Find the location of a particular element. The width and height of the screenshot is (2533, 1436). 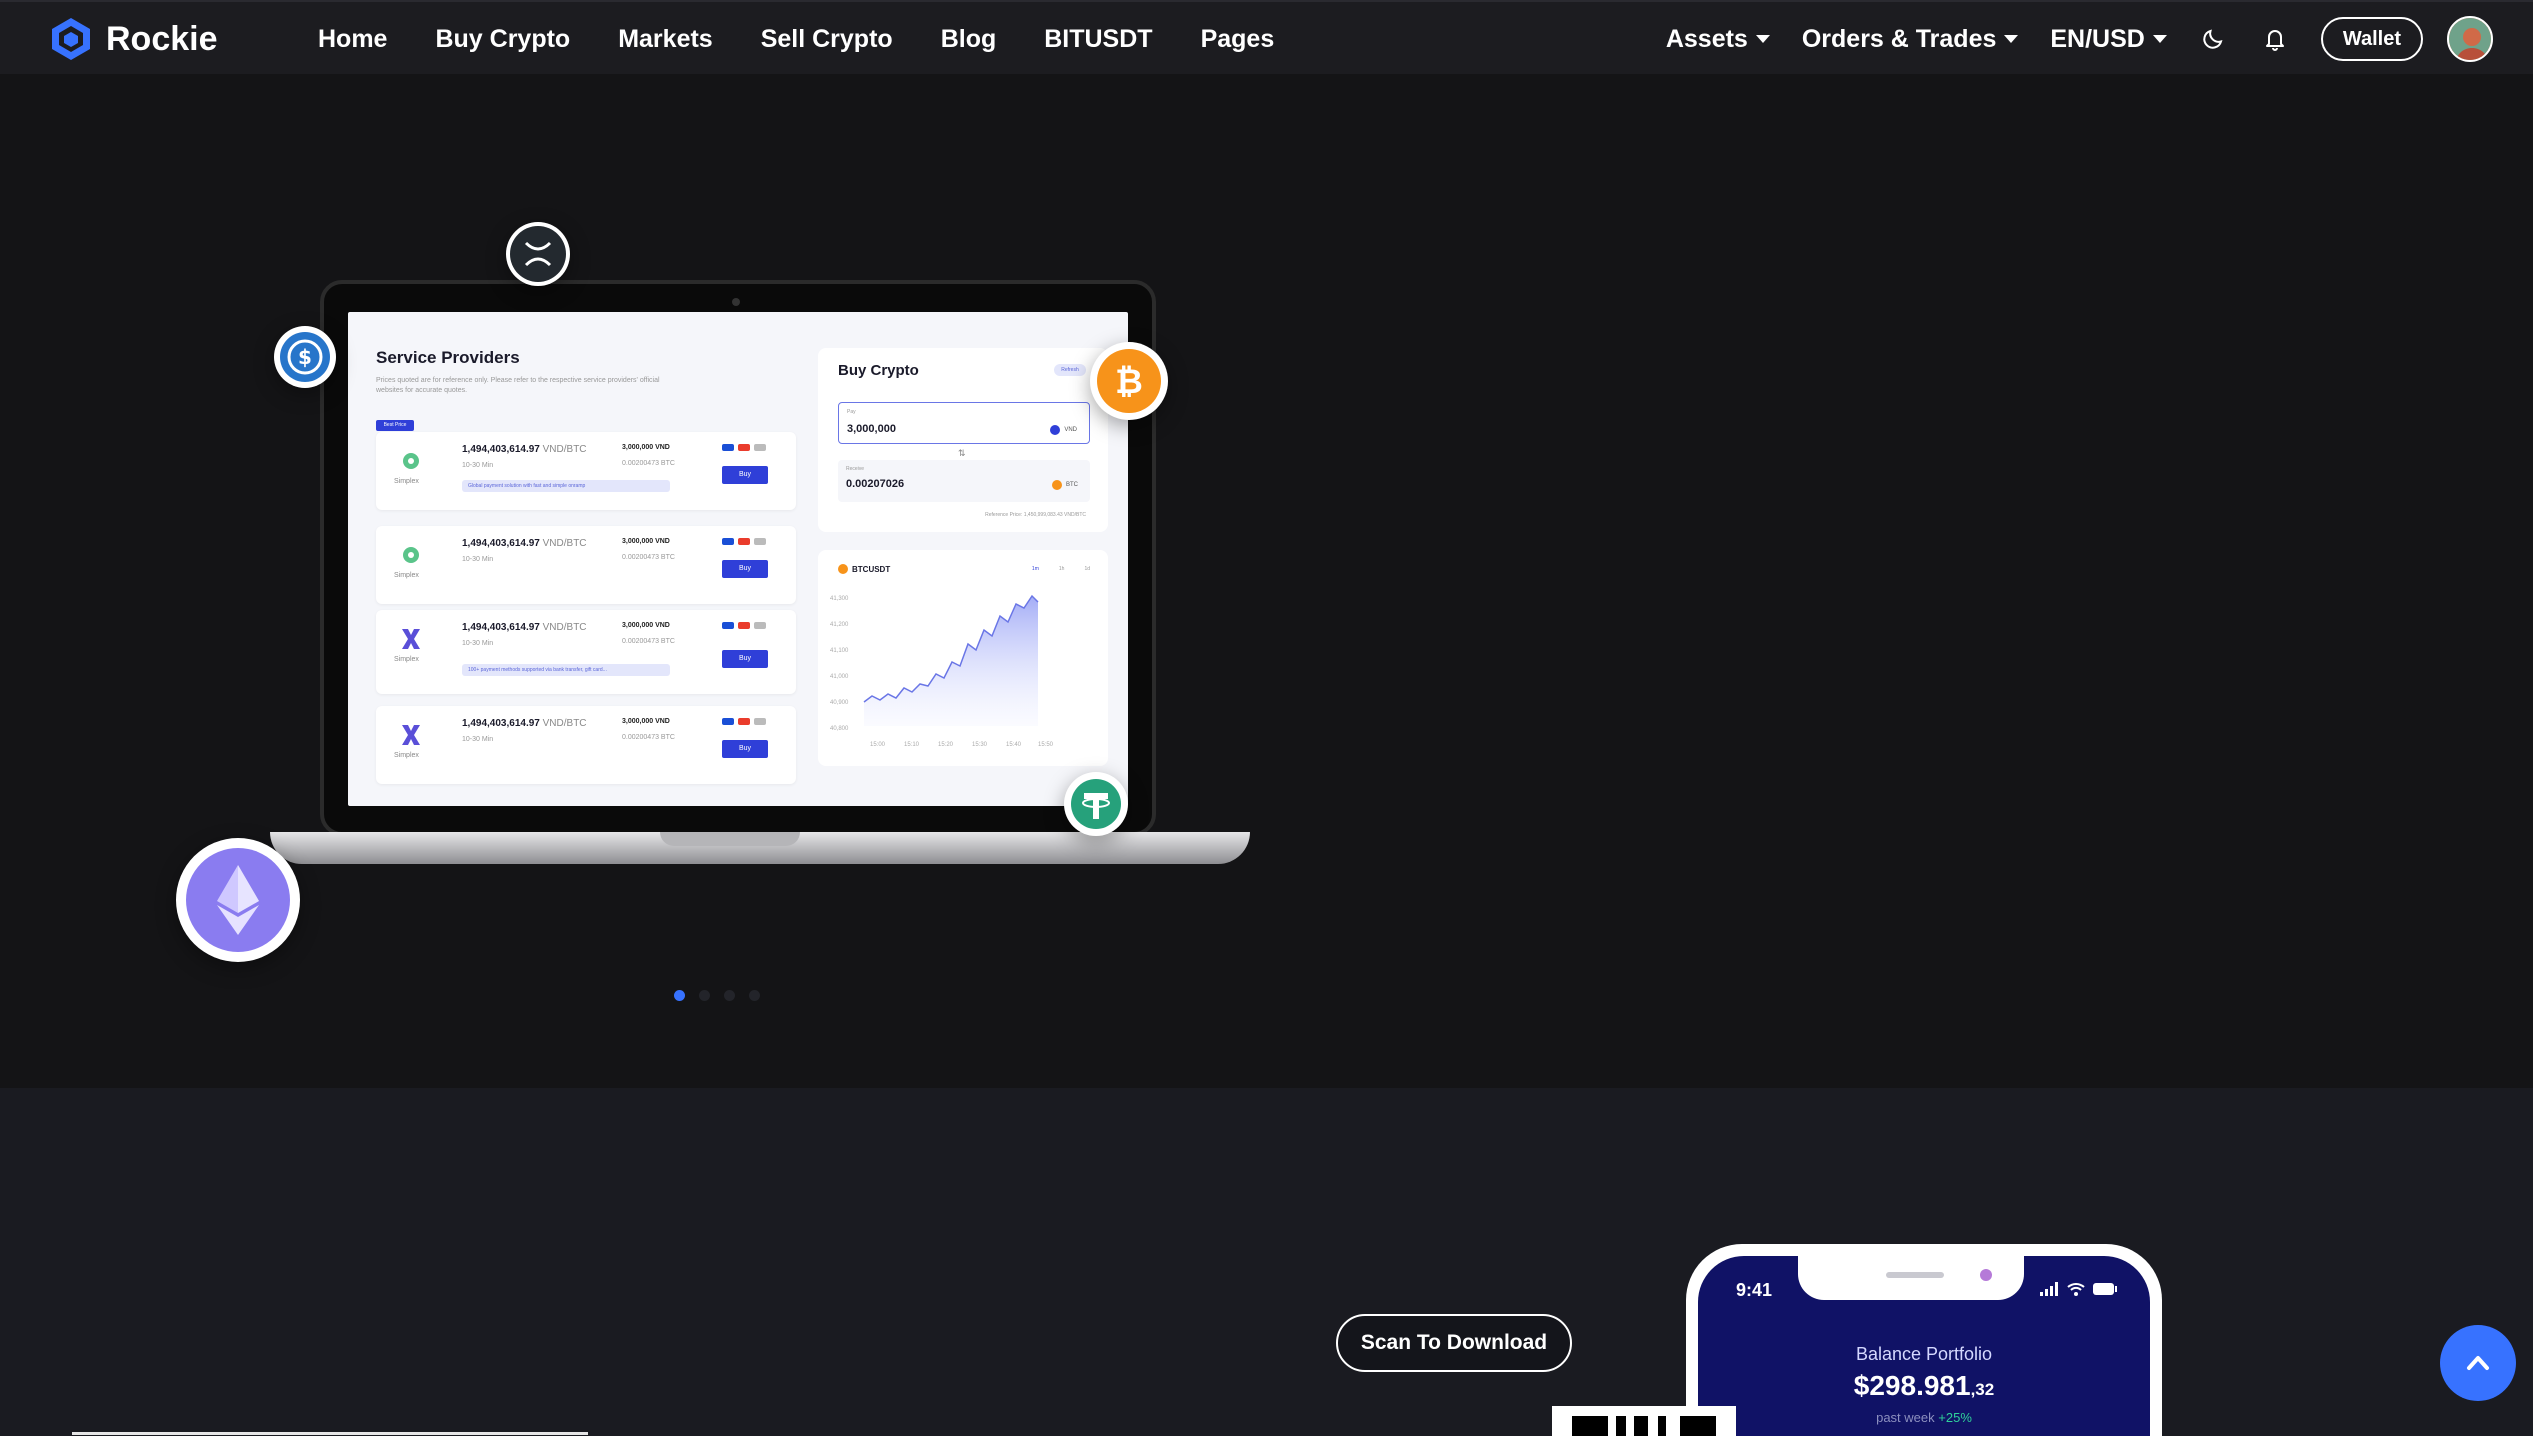

wallet-button: Wallet is located at coordinates (2371, 39).